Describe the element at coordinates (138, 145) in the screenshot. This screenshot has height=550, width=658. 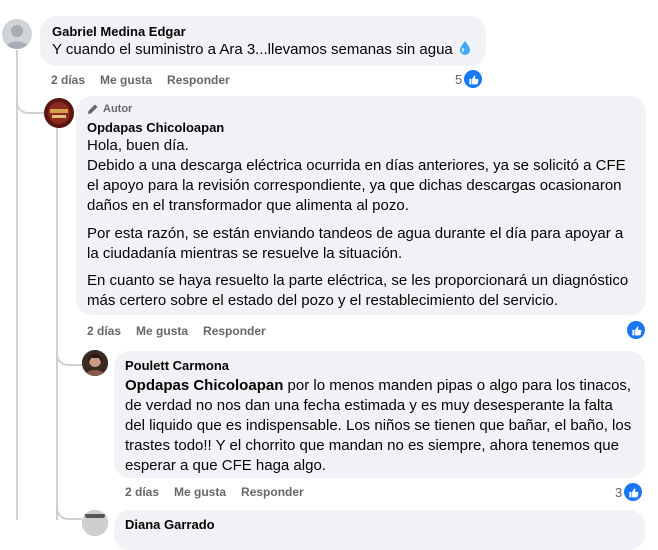
I see `comment-paragraph: Hola, buen día.` at that location.